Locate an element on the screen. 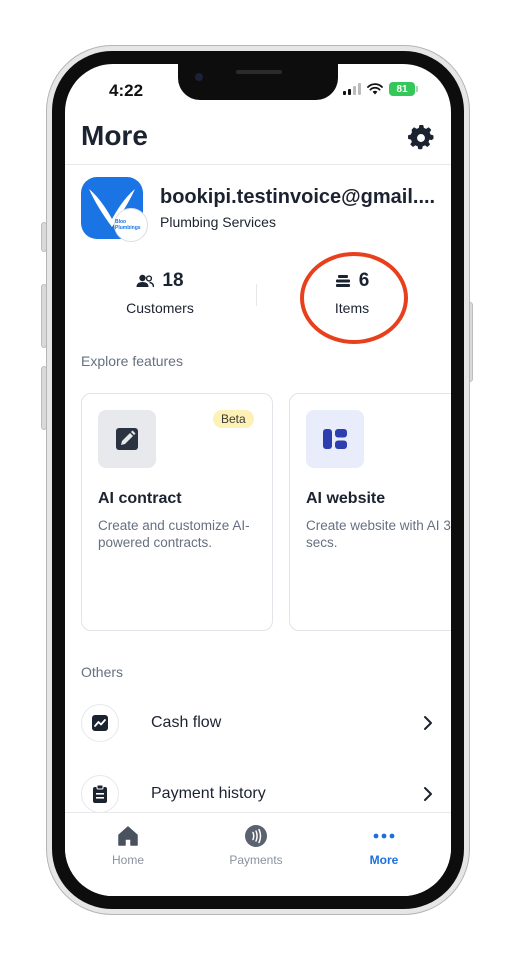  ai-website-icon-tile is located at coordinates (335, 439).